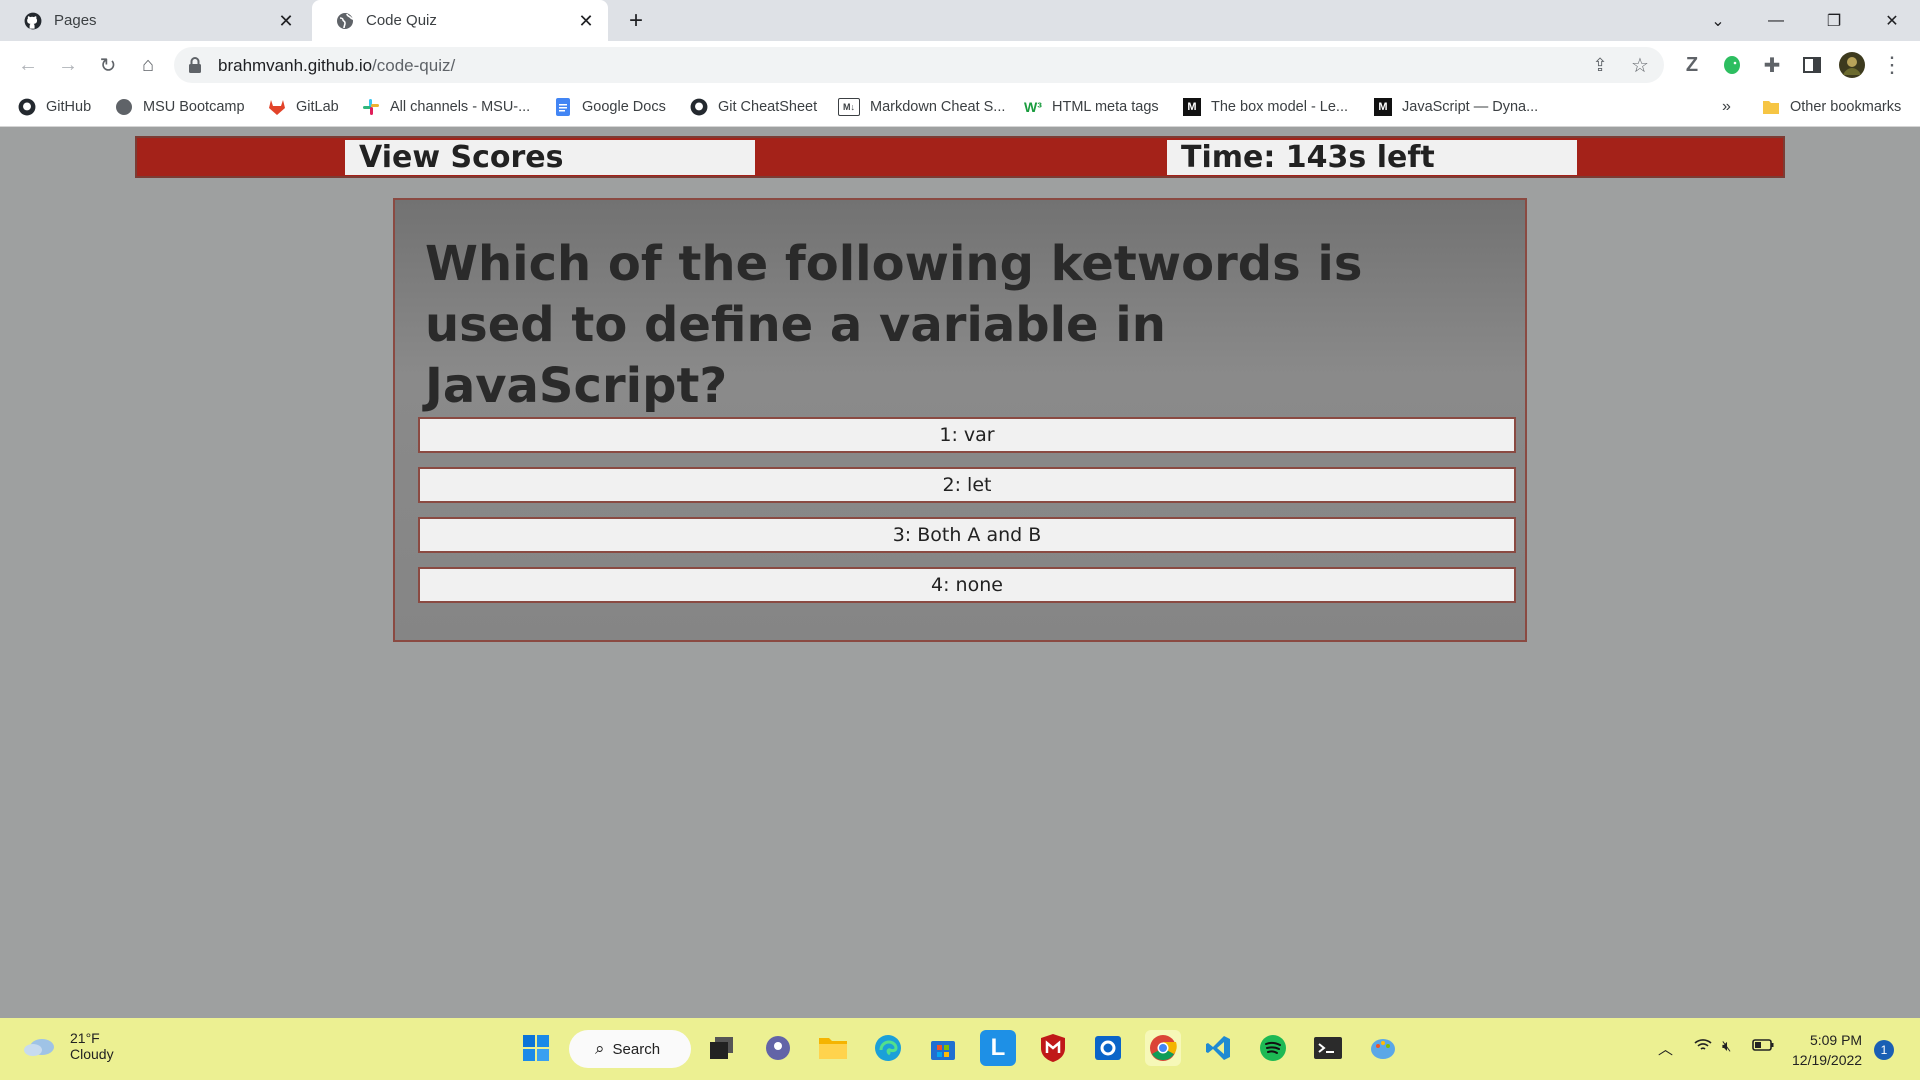 This screenshot has width=1920, height=1080. Describe the element at coordinates (967, 535) in the screenshot. I see `answer-button-3: 3: Both A and B` at that location.